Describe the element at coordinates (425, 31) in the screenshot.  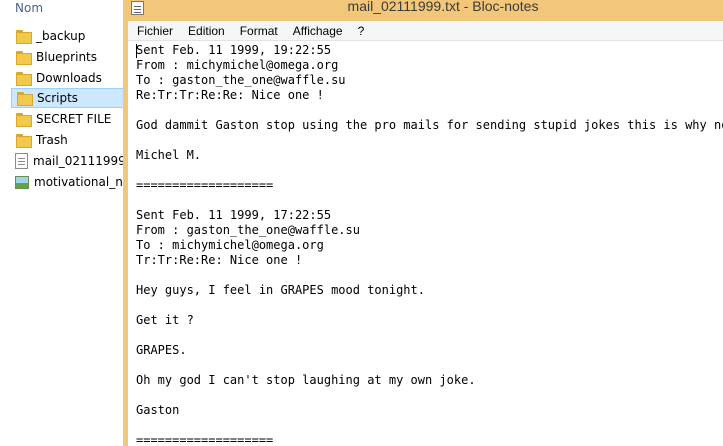
I see `menu-bar: Fichier Edition Format Affichage ?` at that location.